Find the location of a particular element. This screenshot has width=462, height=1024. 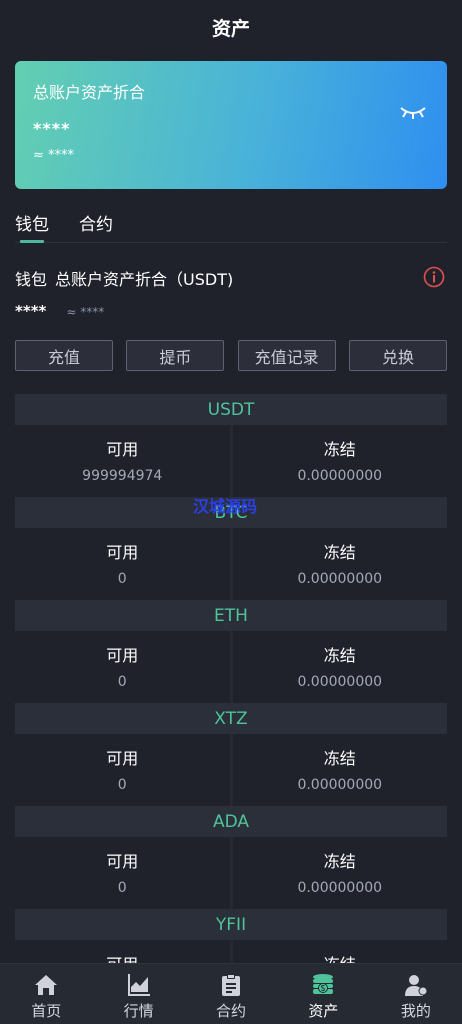

card-value: **** is located at coordinates (52, 128).